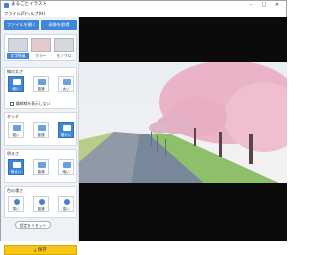 The image size is (320, 255). What do you see at coordinates (13, 116) in the screenshot?
I see `touch-title: タッチ` at bounding box center [13, 116].